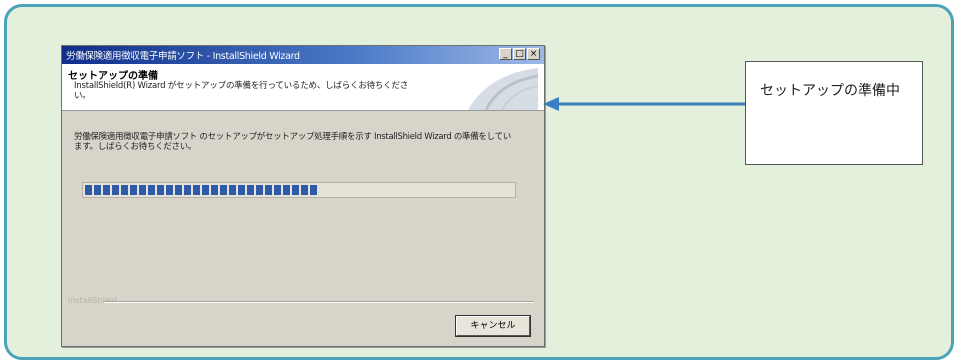 This screenshot has height=362, width=958. What do you see at coordinates (113, 76) in the screenshot?
I see `header-title: セットアップの準備` at bounding box center [113, 76].